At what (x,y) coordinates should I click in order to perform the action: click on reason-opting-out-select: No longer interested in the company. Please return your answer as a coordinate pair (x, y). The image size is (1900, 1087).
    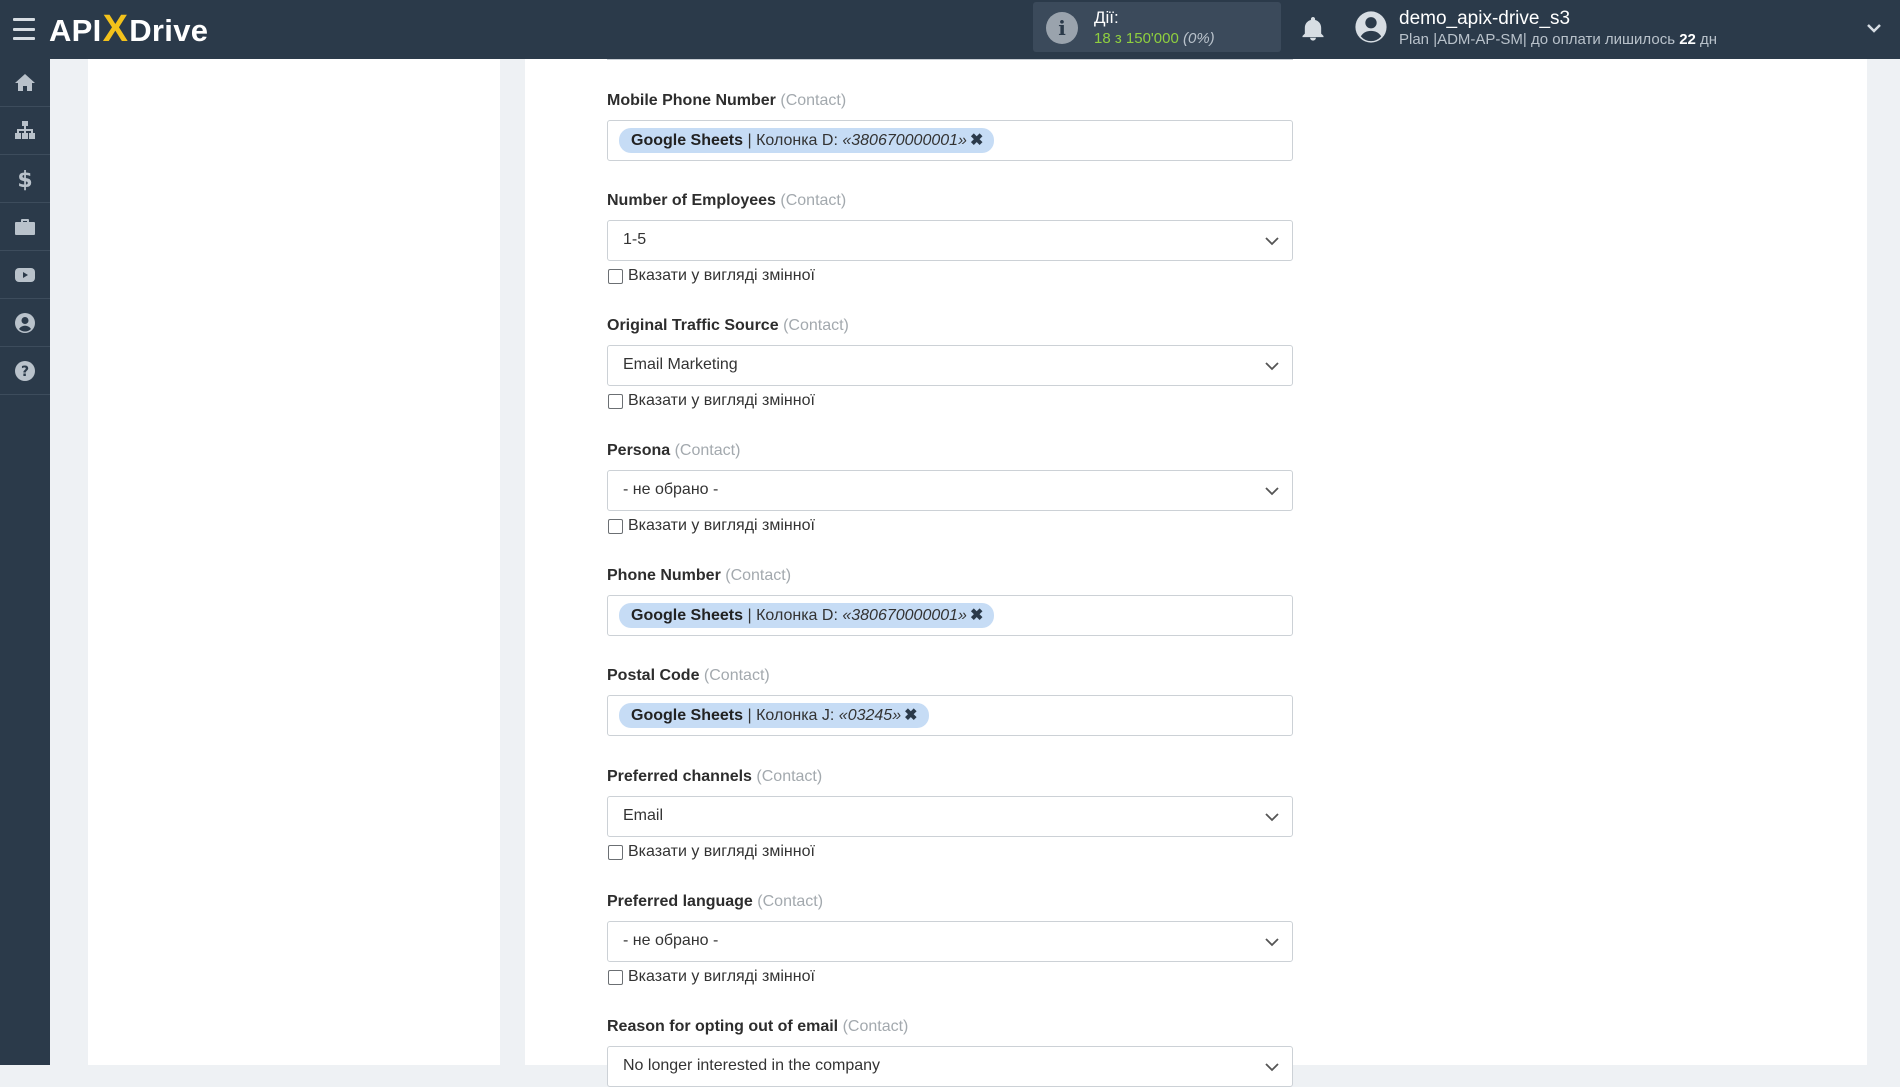
    Looking at the image, I should click on (950, 1066).